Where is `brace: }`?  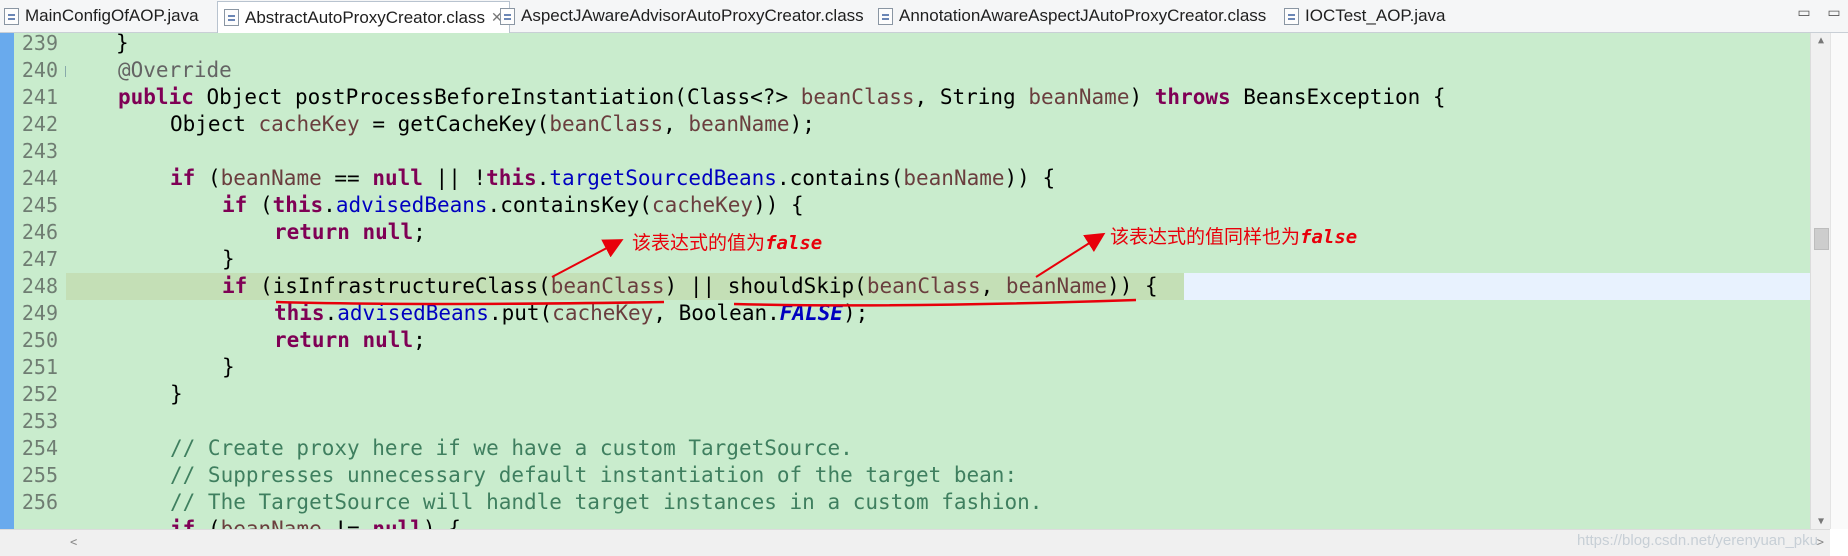
brace: } is located at coordinates (122, 44).